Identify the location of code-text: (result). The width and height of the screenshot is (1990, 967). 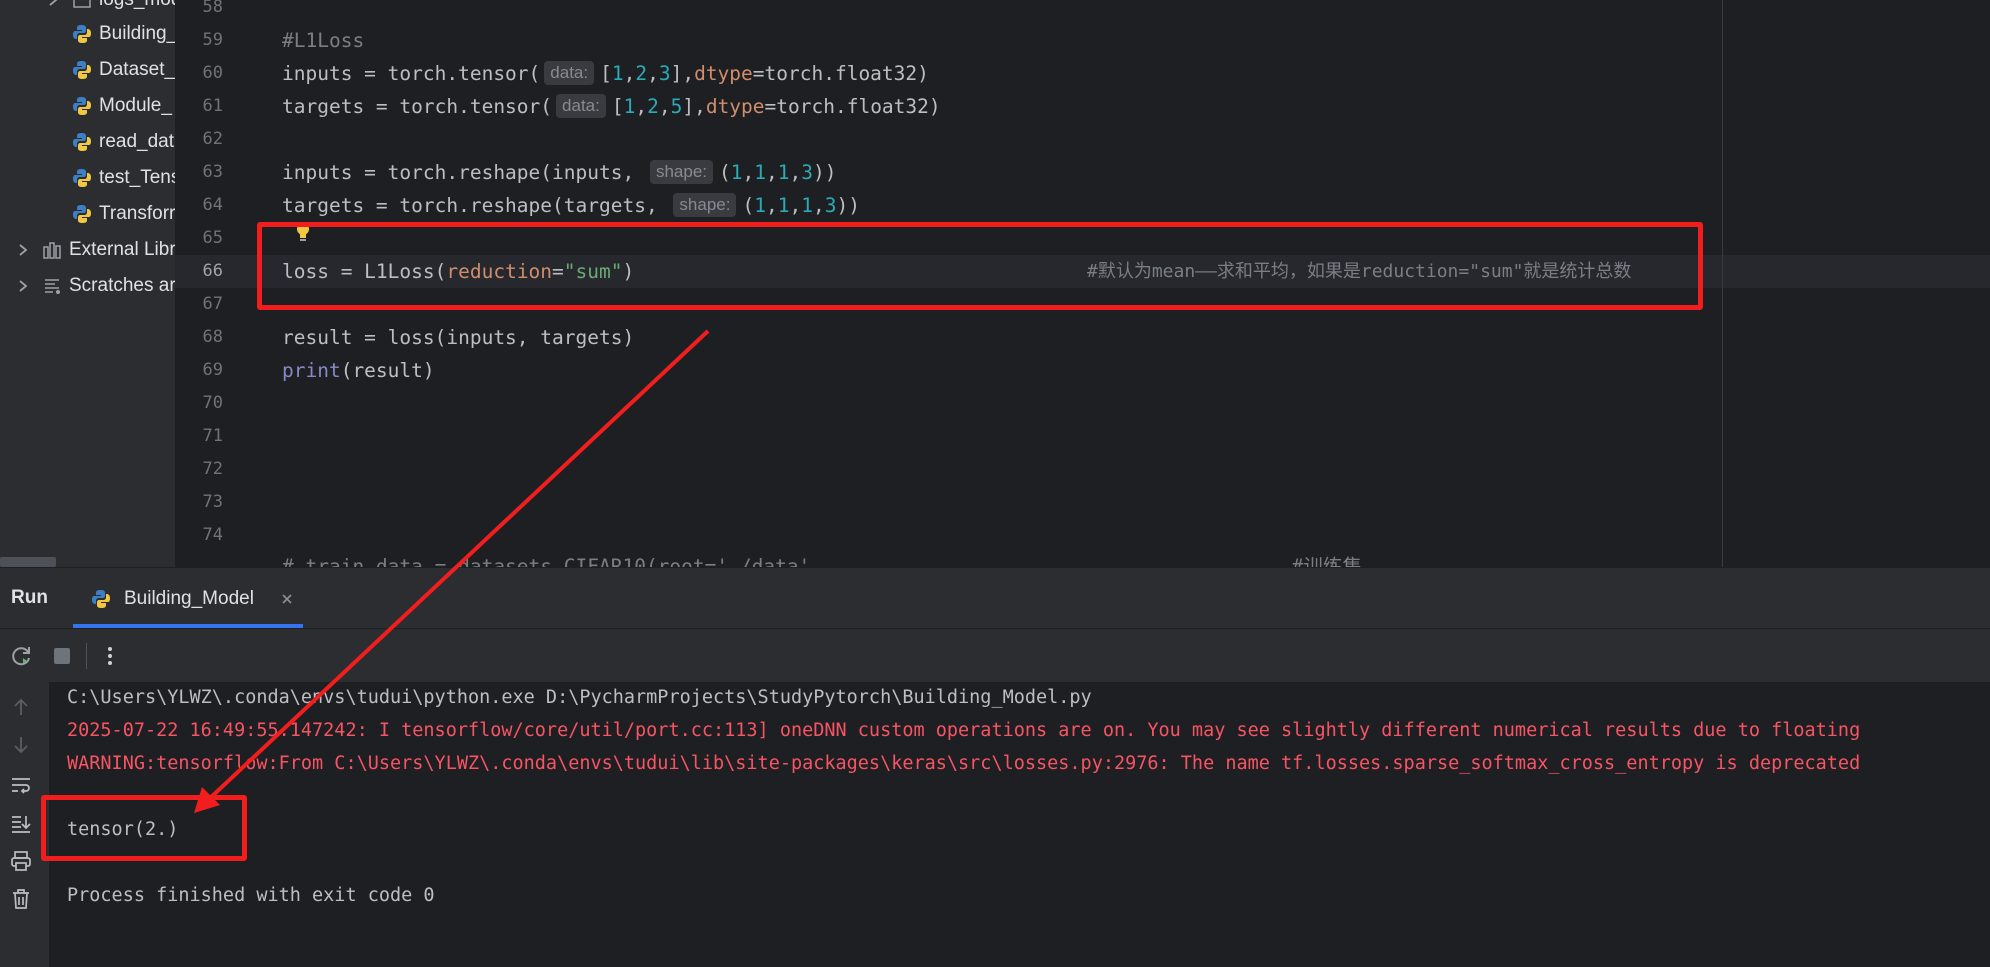
(387, 370).